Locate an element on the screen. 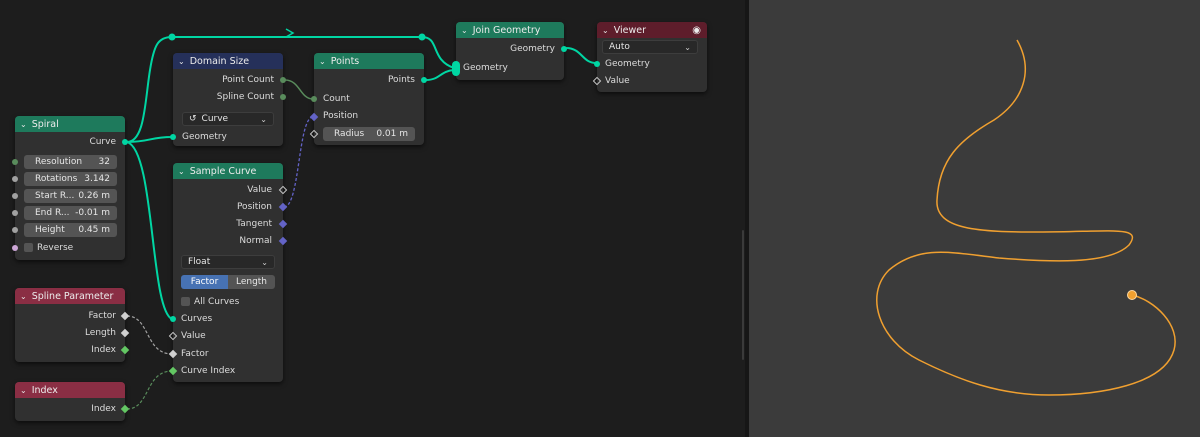  points-output-label: Points is located at coordinates (401, 80).